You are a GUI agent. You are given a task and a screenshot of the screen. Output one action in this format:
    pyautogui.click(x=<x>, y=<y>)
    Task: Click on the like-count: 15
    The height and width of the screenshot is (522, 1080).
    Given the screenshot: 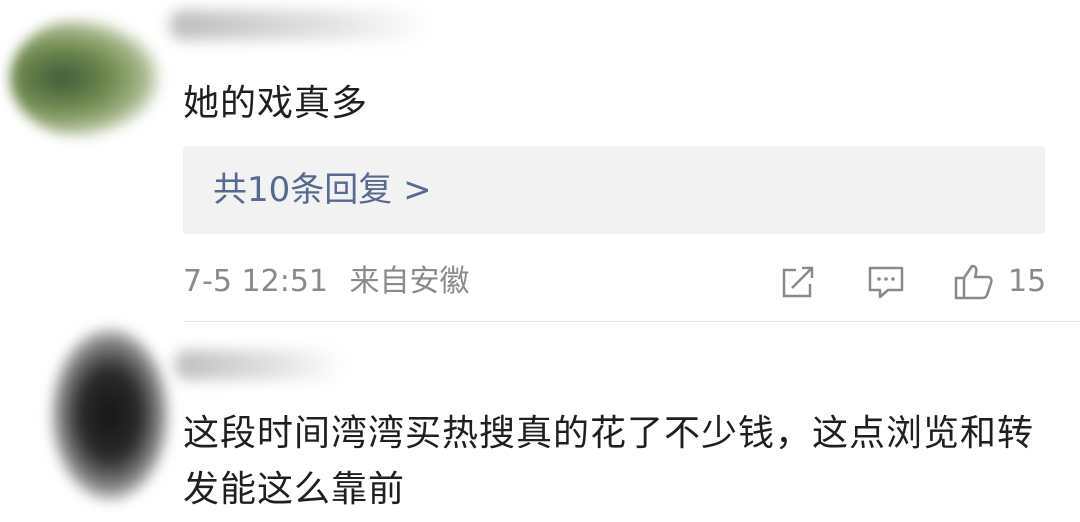 What is the action you would take?
    pyautogui.click(x=1027, y=281)
    